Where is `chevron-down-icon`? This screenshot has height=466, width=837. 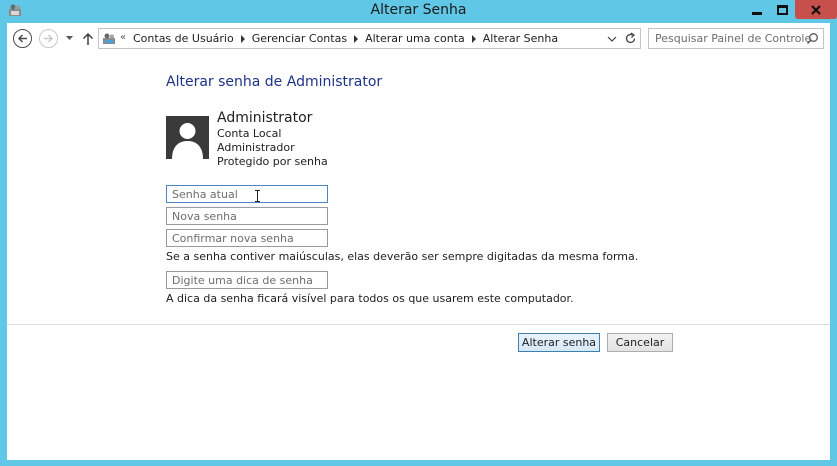
chevron-down-icon is located at coordinates (69, 37).